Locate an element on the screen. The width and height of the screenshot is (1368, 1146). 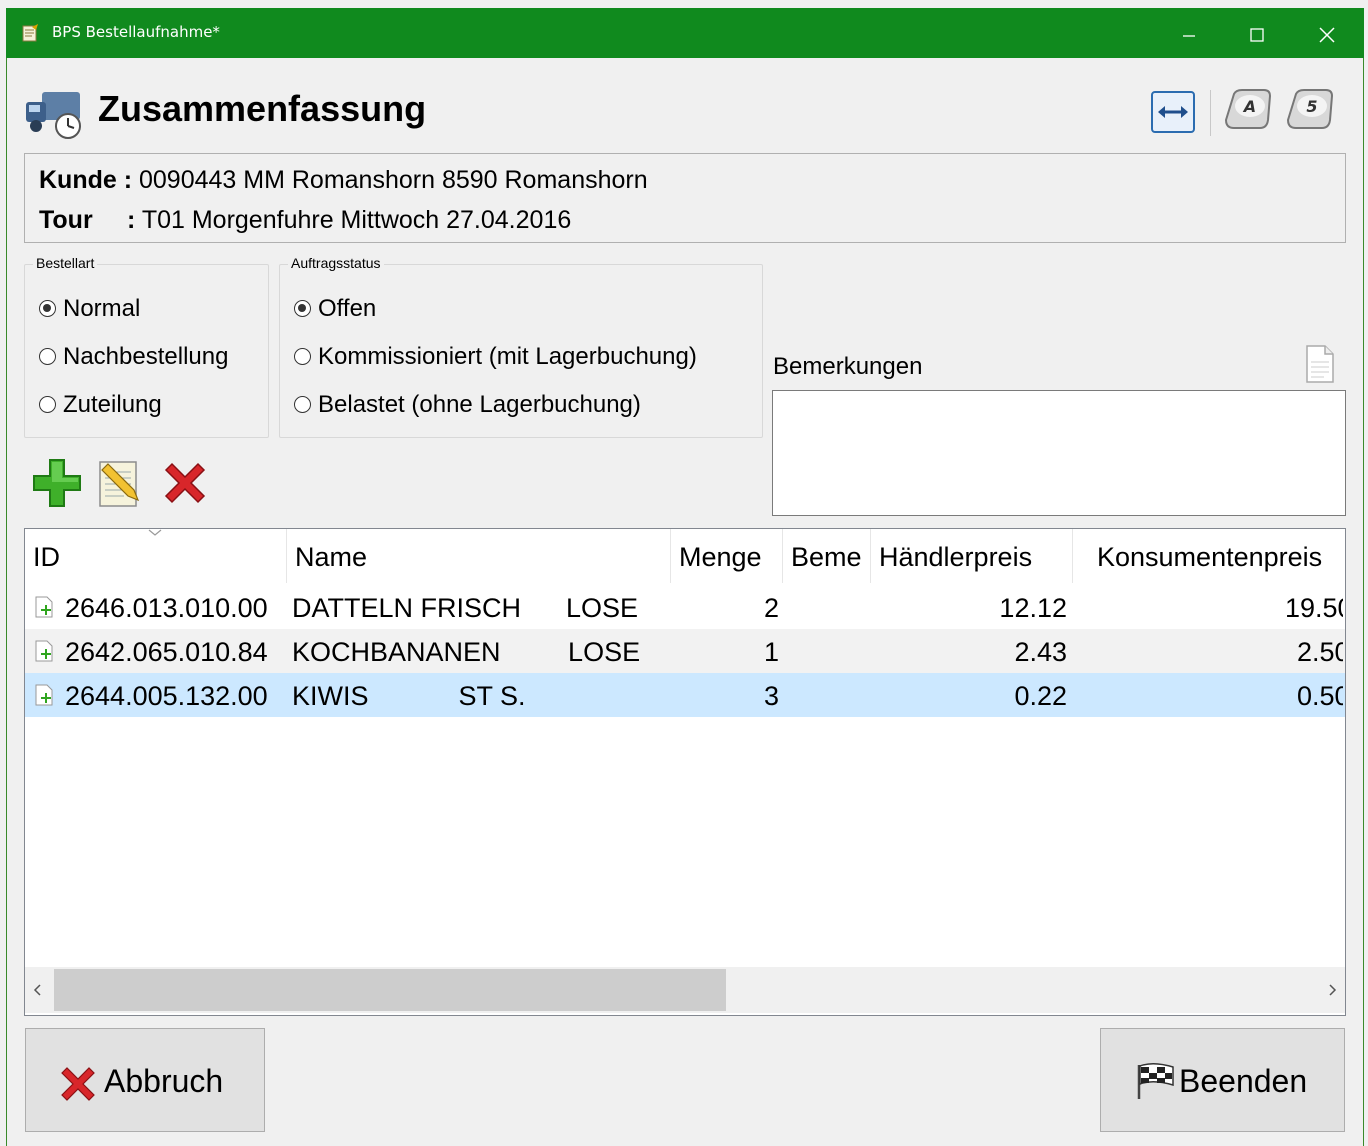
cell-konsumentenpreis: 0.50 is located at coordinates (1320, 696).